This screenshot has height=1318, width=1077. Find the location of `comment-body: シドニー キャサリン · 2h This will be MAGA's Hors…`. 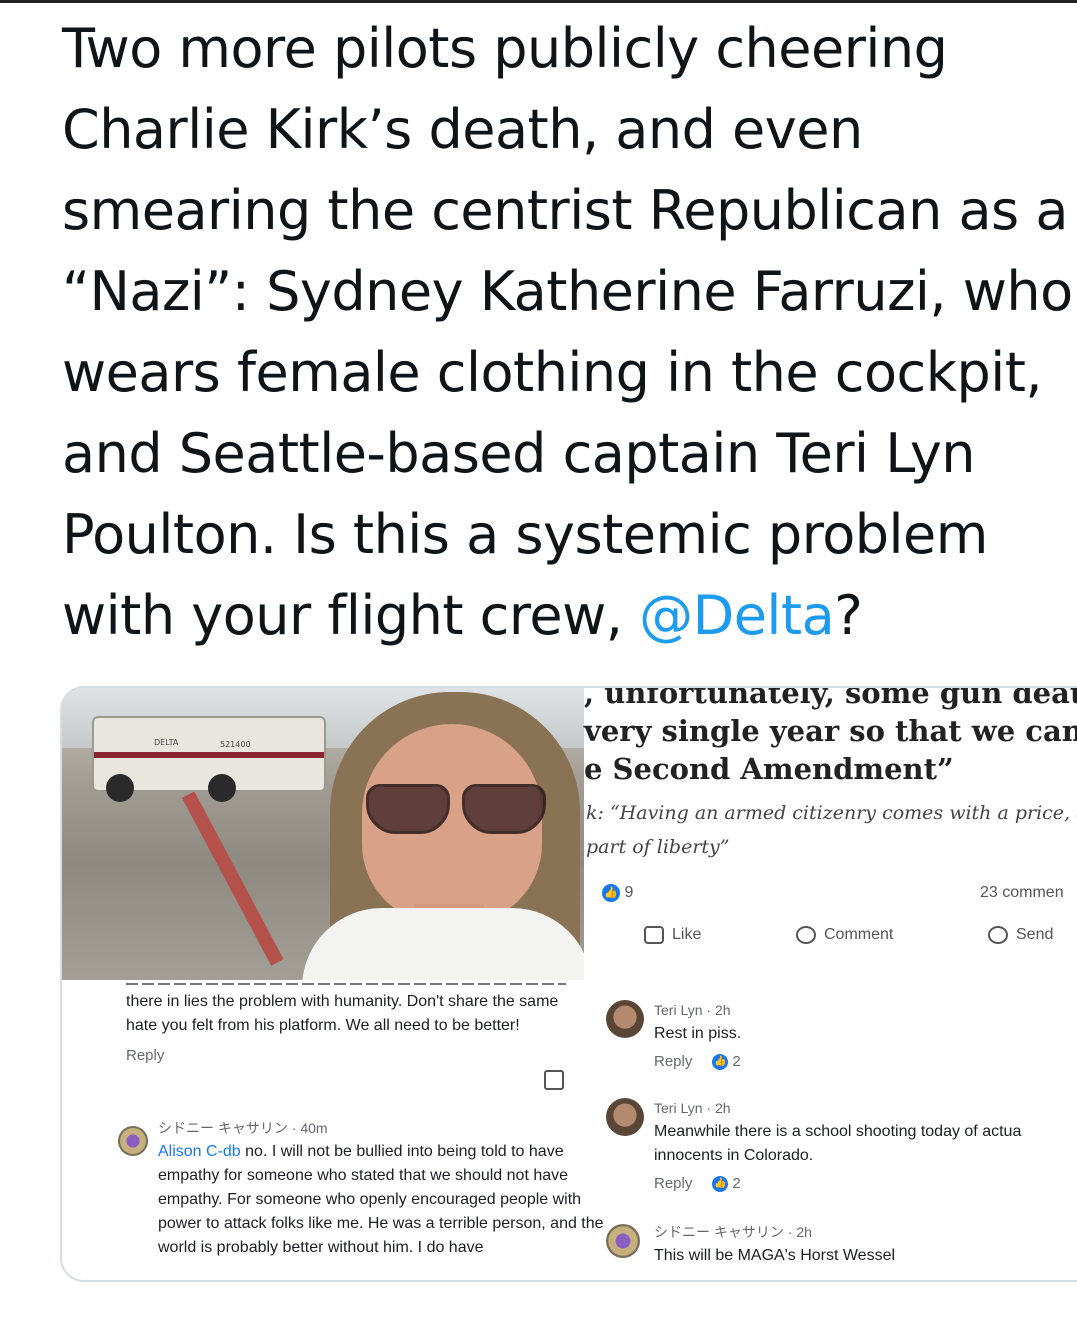

comment-body: シドニー キャサリン · 2h This will be MAGA's Hors… is located at coordinates (865, 1244).